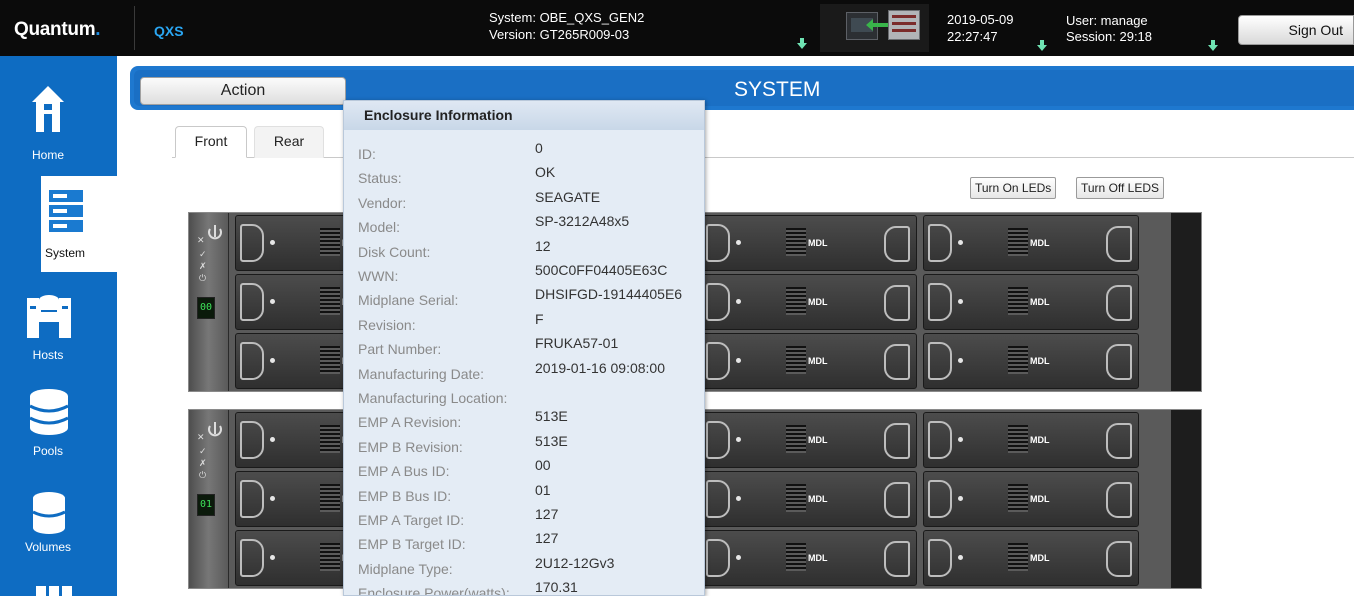 The image size is (1354, 596). I want to click on turn-on-leds-button: Turn On LEDs, so click(1013, 188).